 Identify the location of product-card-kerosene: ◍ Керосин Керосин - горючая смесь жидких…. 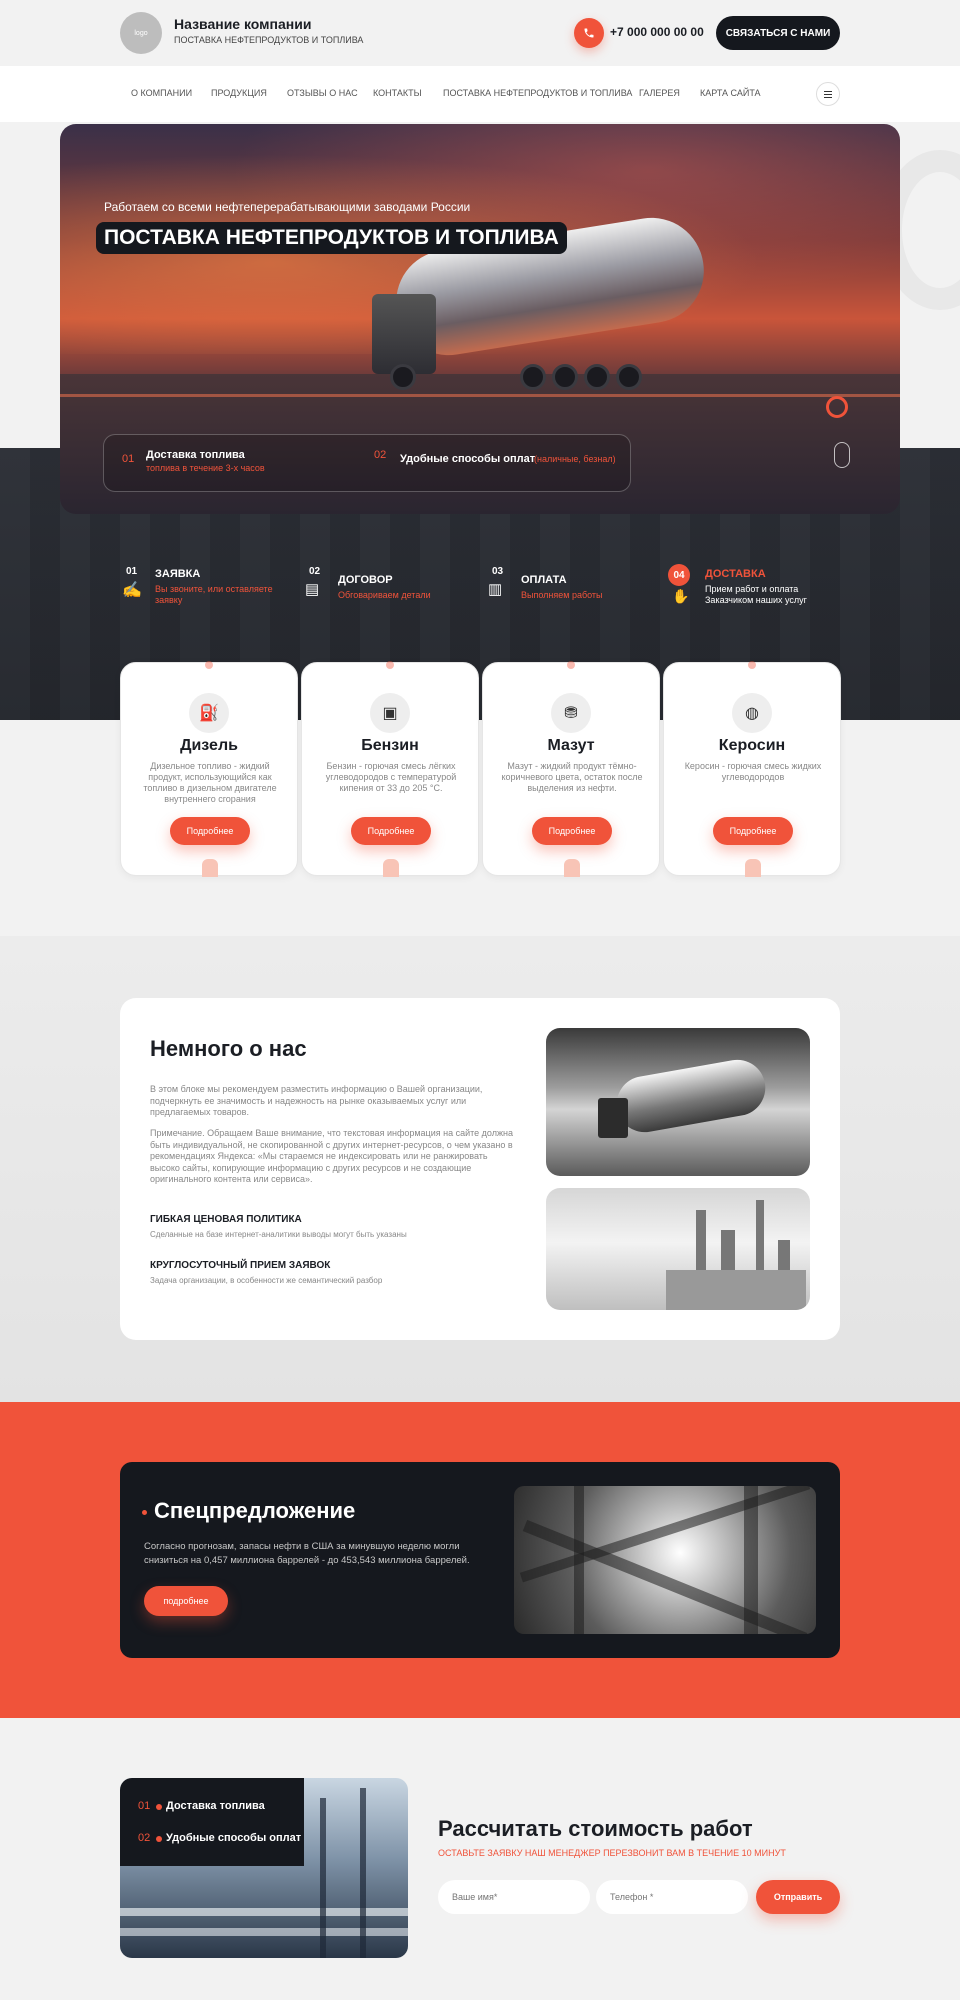
(752, 769).